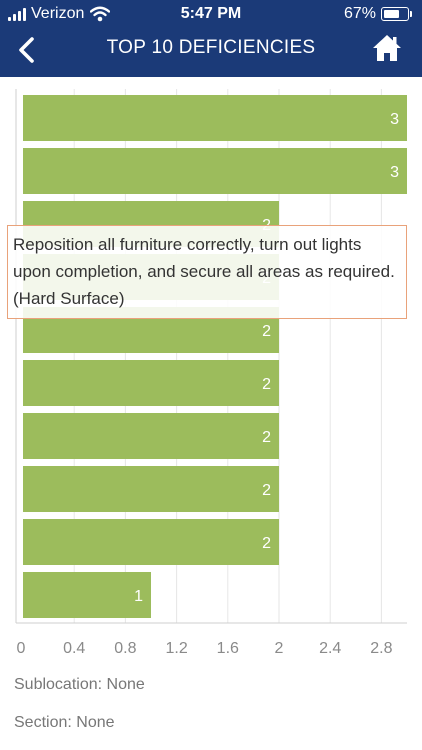 This screenshot has height=750, width=422. I want to click on battery-percent: 67%, so click(359, 13).